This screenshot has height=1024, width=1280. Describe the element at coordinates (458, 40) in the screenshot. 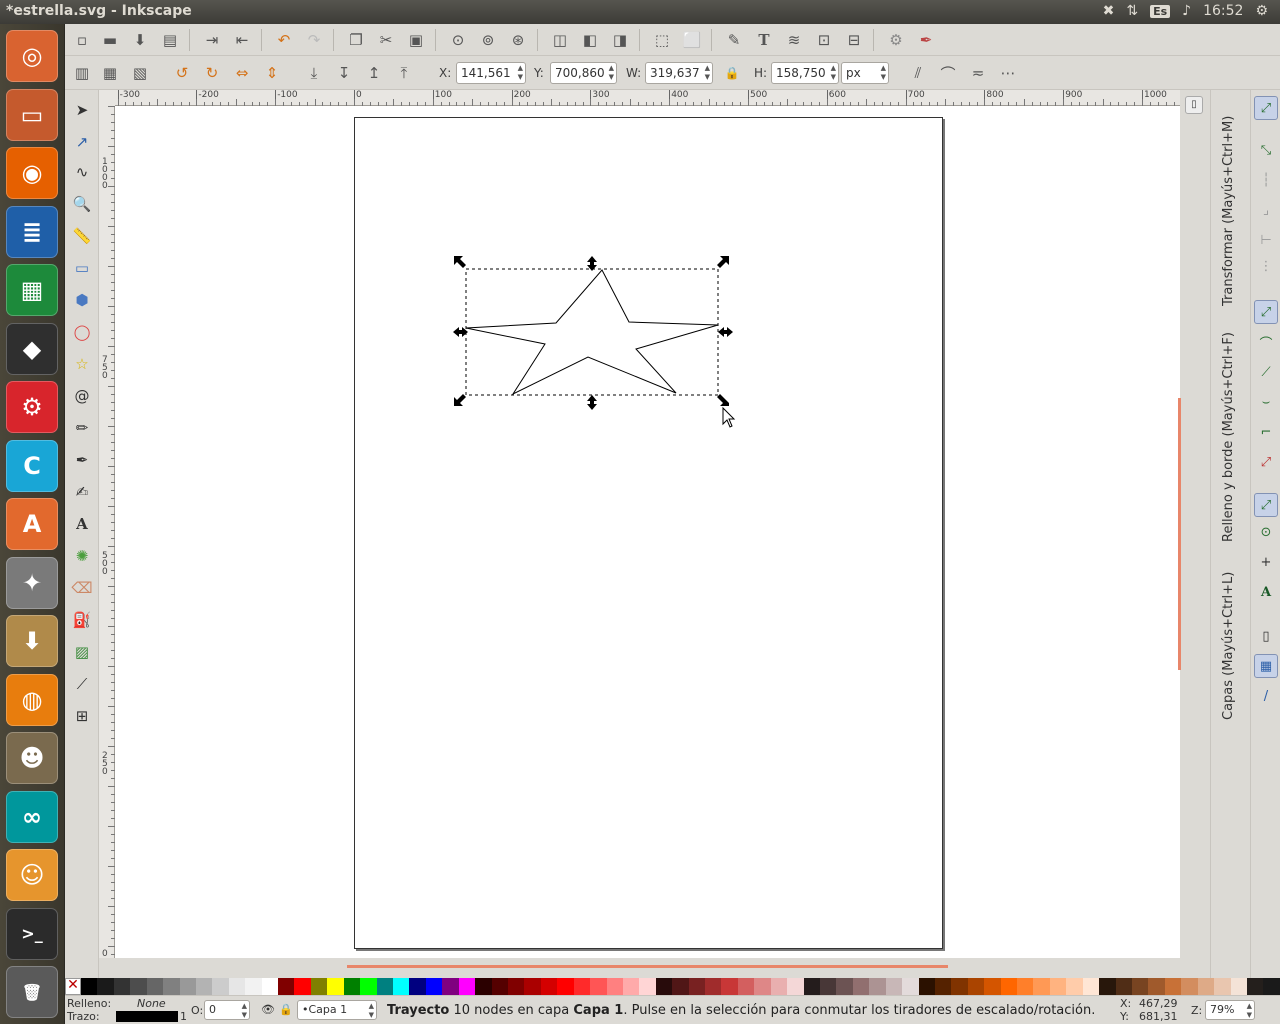

I see `zoom-selection-icon: ⊙` at that location.